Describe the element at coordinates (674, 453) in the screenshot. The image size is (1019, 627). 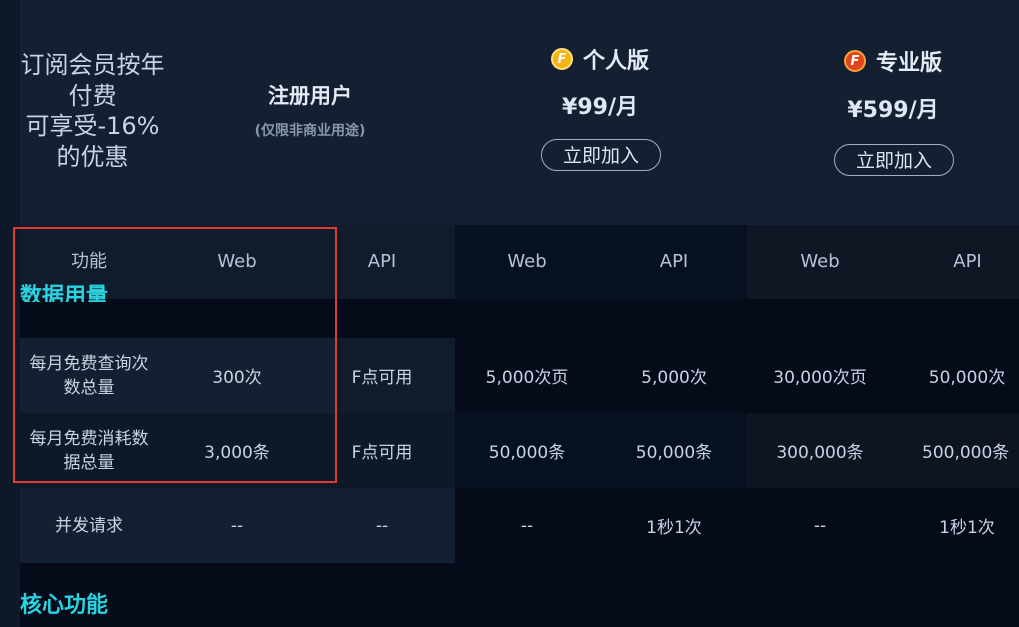
I see `cell-personal-api: 50,000条` at that location.